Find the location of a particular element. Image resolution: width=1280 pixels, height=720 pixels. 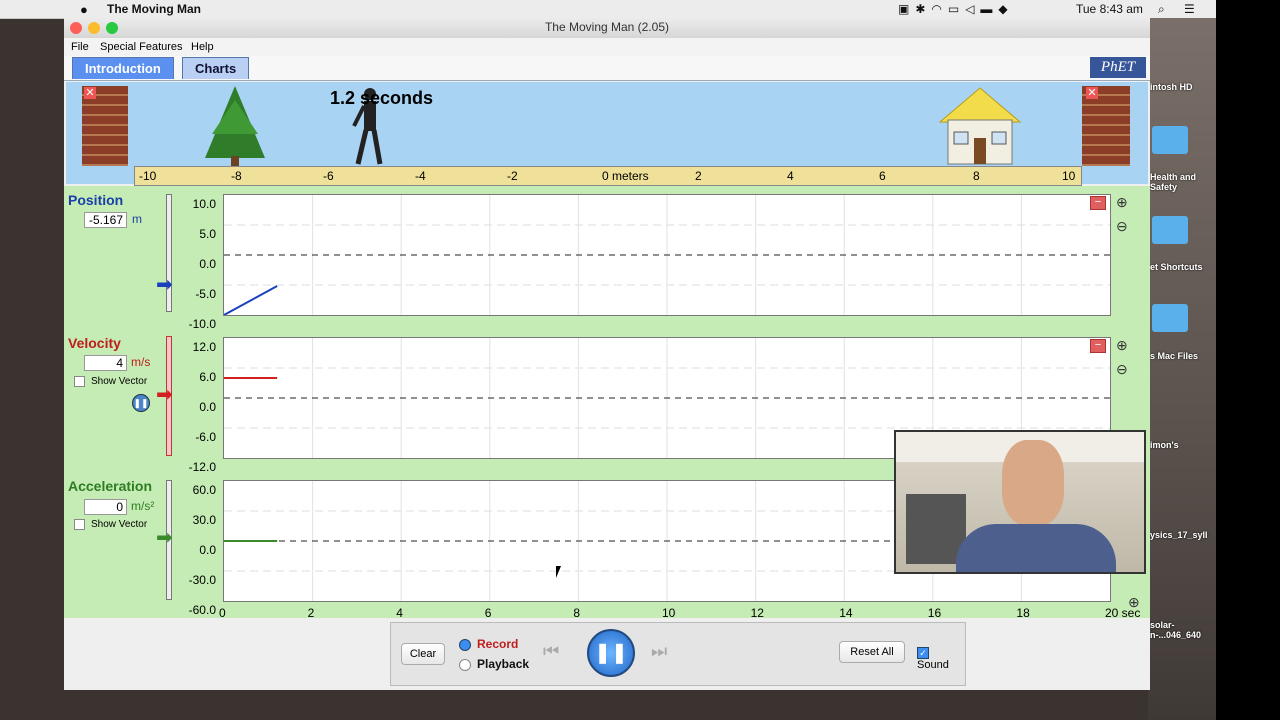

ruler-tick: 0 meters is located at coordinates (625, 176).